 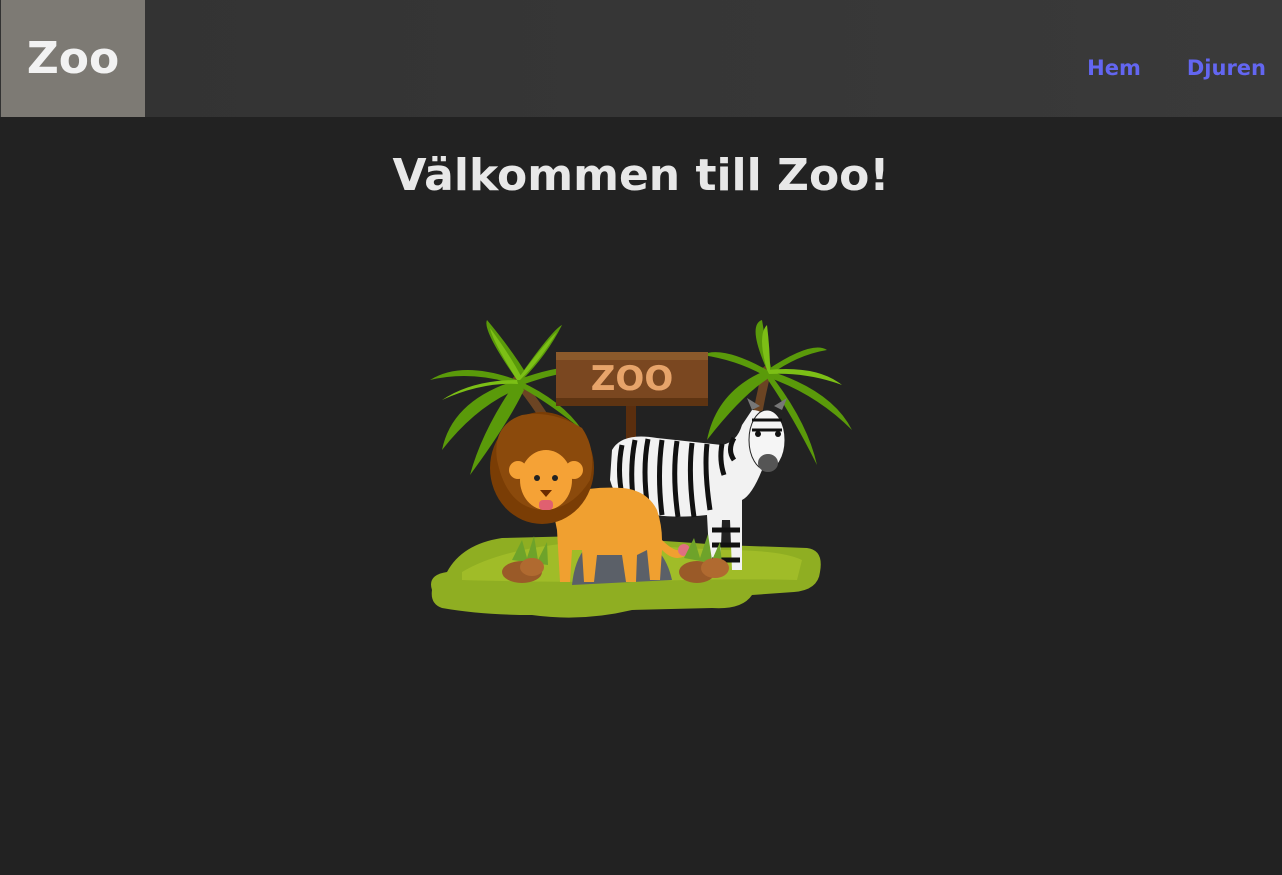 What do you see at coordinates (641, 175) in the screenshot?
I see `page-title: Välkommen till Zoo!` at bounding box center [641, 175].